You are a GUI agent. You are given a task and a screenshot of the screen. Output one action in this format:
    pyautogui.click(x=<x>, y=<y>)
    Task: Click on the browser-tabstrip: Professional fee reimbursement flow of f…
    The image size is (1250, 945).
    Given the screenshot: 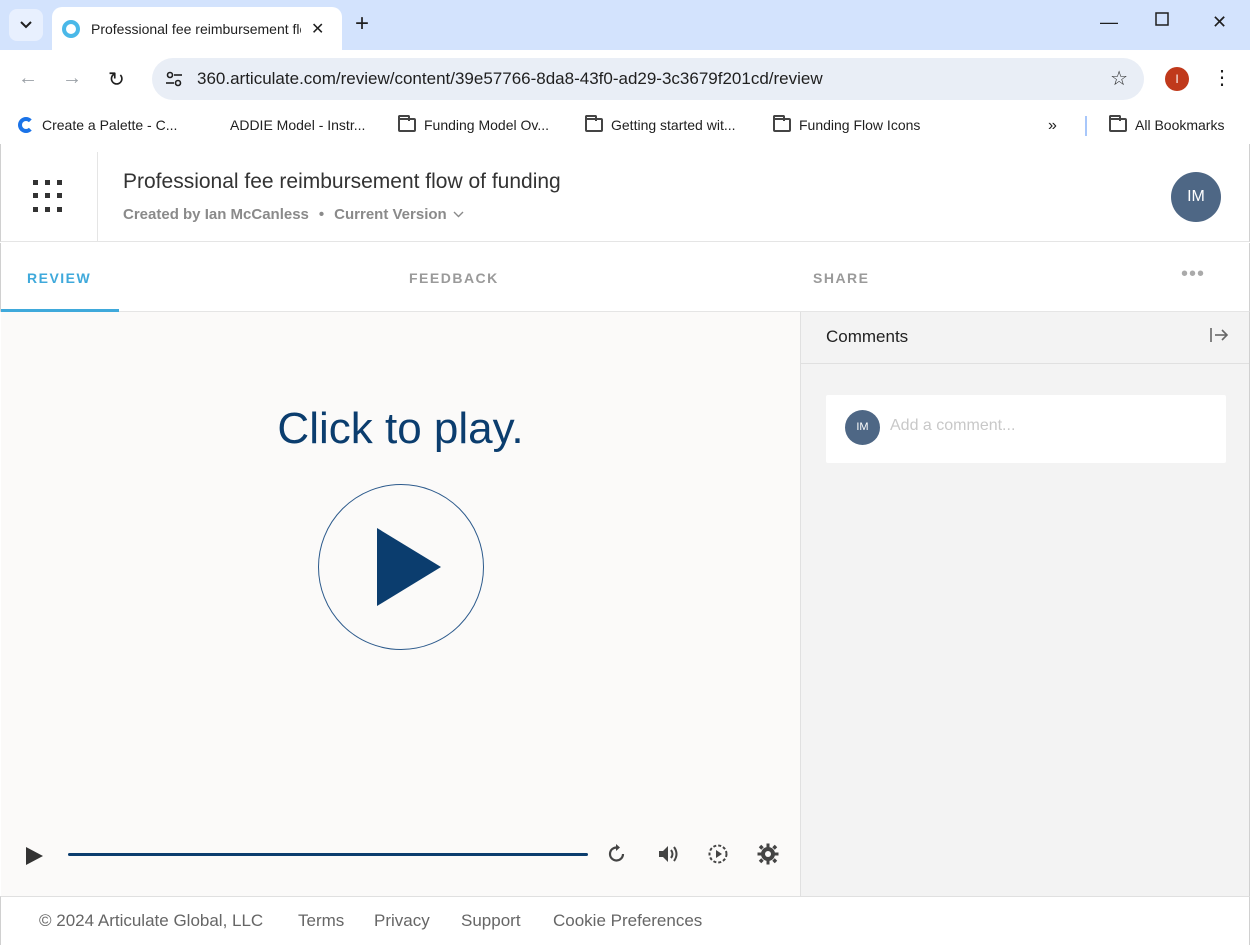 What is the action you would take?
    pyautogui.click(x=625, y=25)
    